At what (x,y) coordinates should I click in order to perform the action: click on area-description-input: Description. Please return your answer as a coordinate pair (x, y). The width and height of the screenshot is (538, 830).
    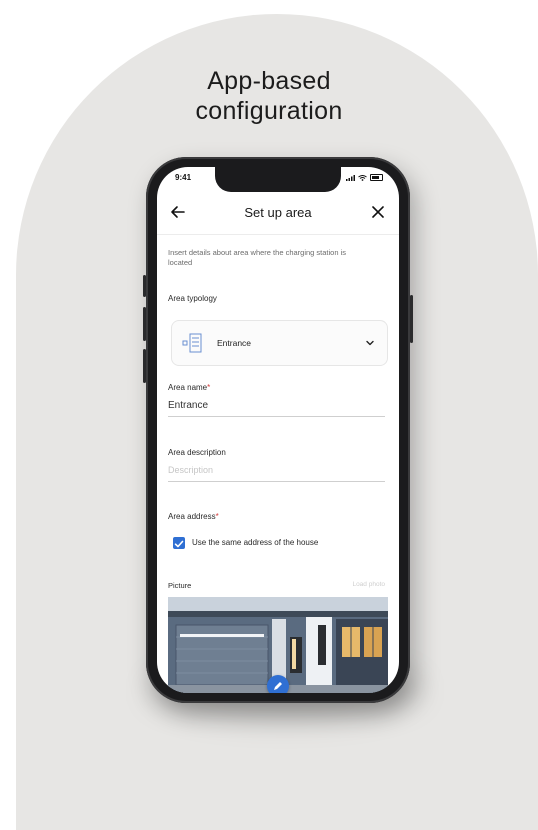
    Looking at the image, I should click on (190, 470).